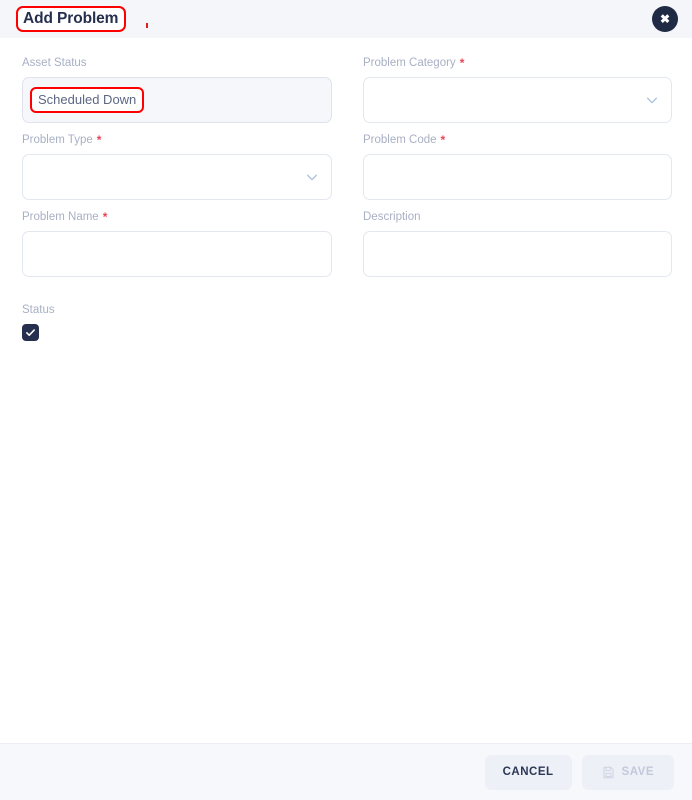  What do you see at coordinates (38, 310) in the screenshot?
I see `label-text: Status` at bounding box center [38, 310].